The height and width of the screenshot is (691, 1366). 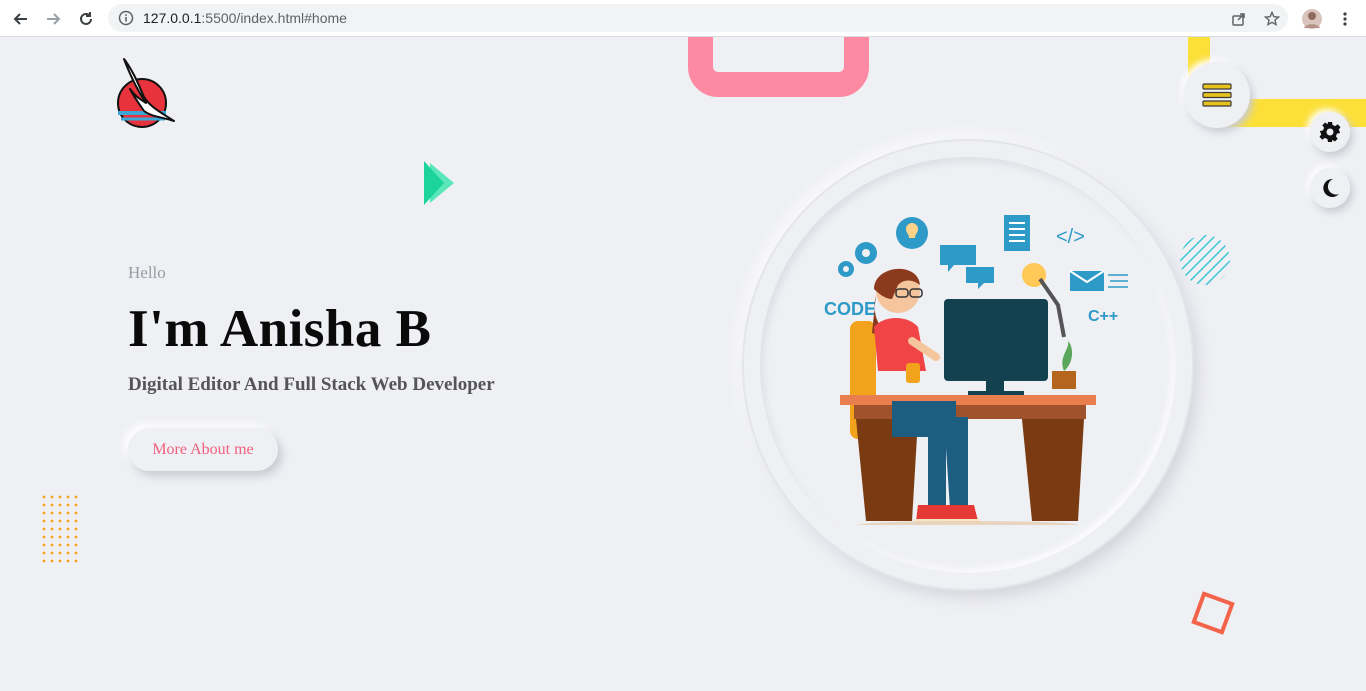 I want to click on reload-icon, so click(x=86, y=19).